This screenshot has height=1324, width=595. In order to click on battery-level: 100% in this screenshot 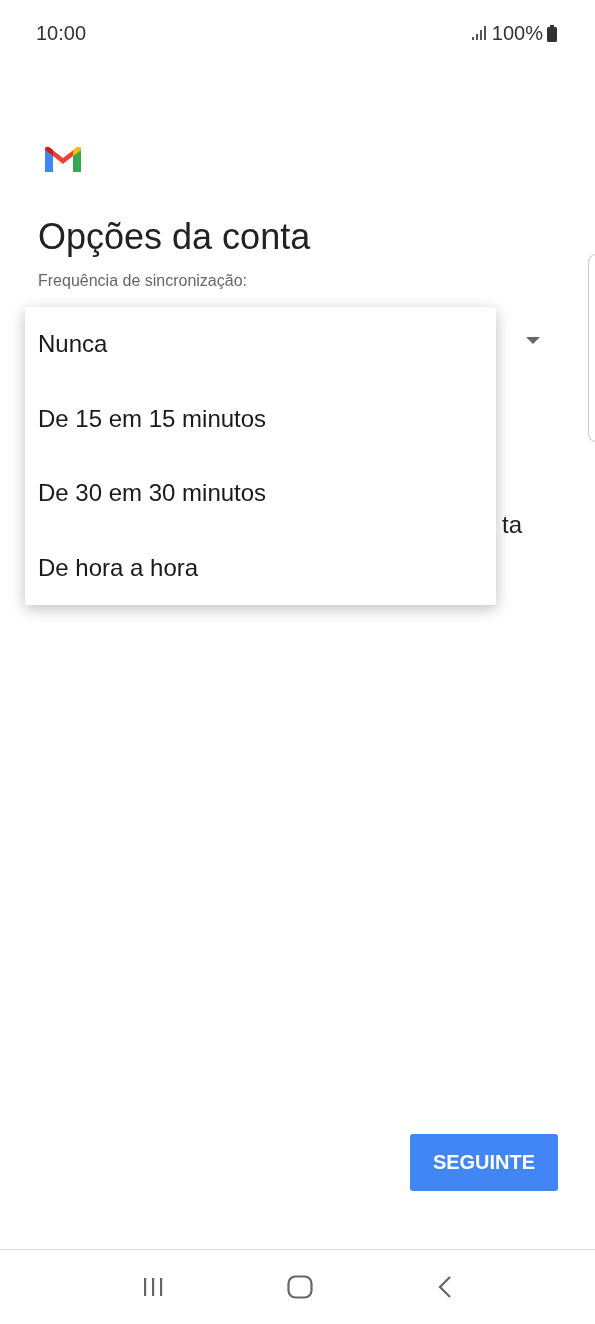, I will do `click(517, 33)`.